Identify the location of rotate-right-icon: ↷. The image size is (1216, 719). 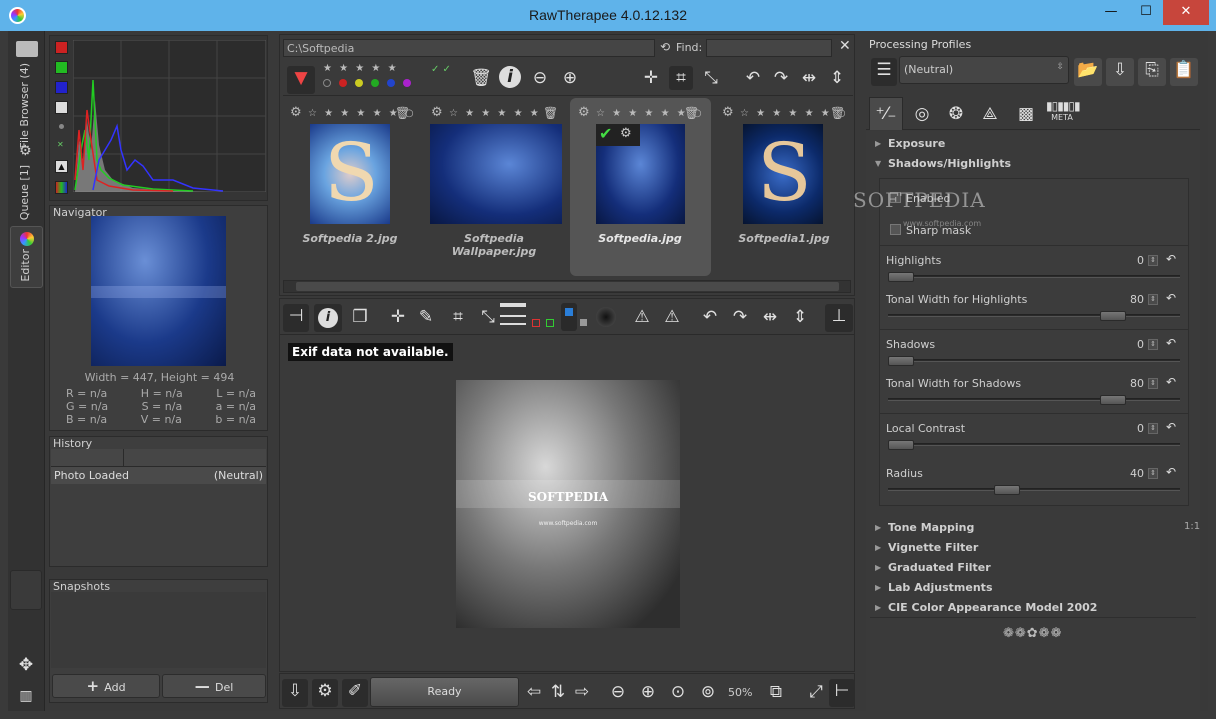
(740, 317).